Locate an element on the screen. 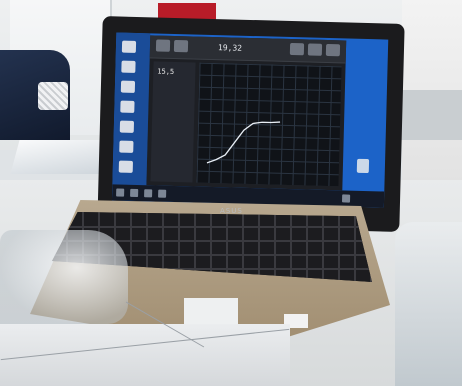 Image resolution: width=462 pixels, height=386 pixels. curve-series-line is located at coordinates (243, 142).